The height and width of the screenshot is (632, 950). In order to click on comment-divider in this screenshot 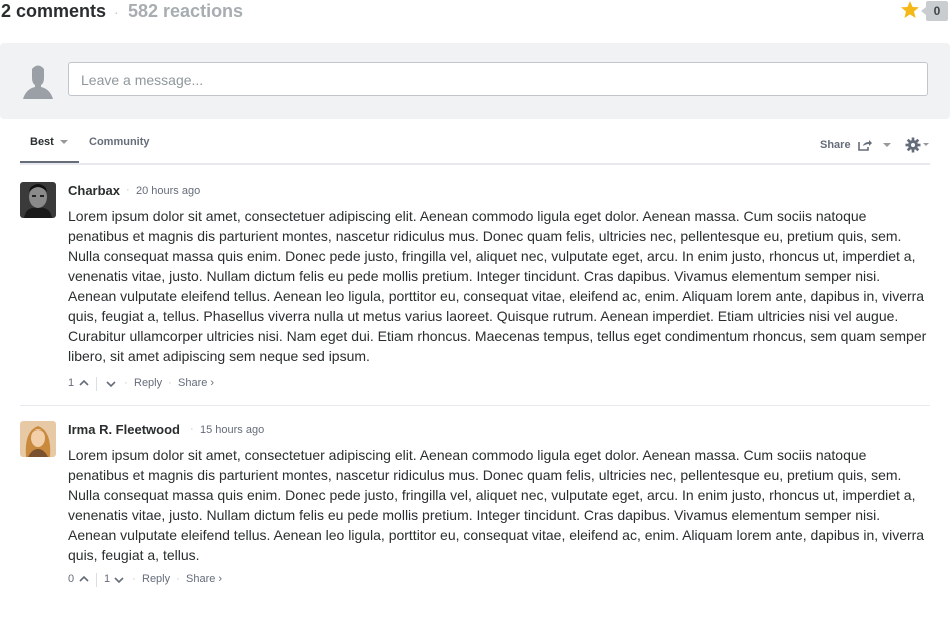, I will do `click(475, 405)`.